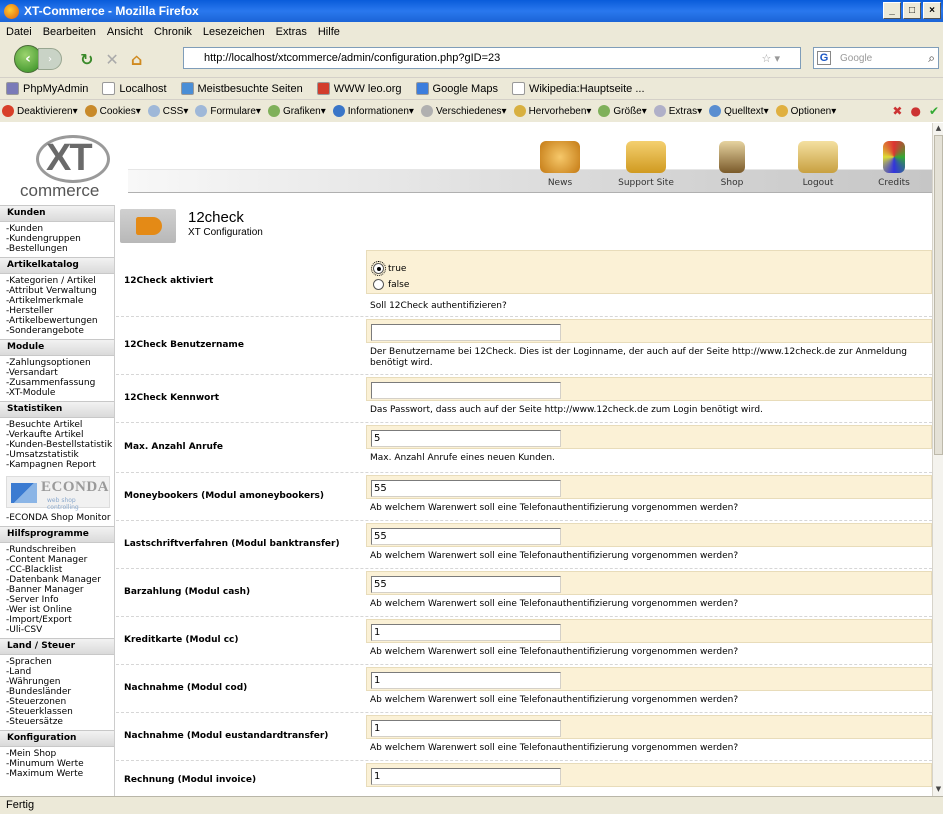 The height and width of the screenshot is (814, 943). I want to click on bookmark-item: Meistbesuchte Seiten, so click(241, 88).